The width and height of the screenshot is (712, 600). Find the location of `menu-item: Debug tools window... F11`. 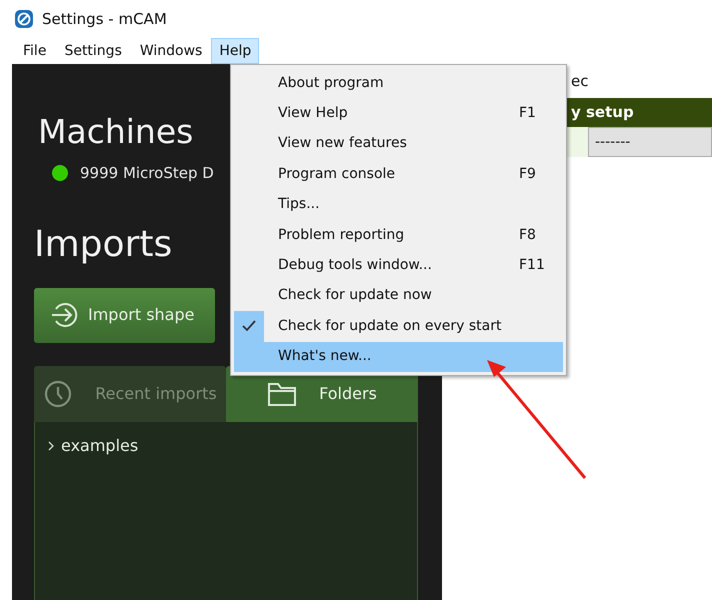

menu-item: Debug tools window... F11 is located at coordinates (398, 265).